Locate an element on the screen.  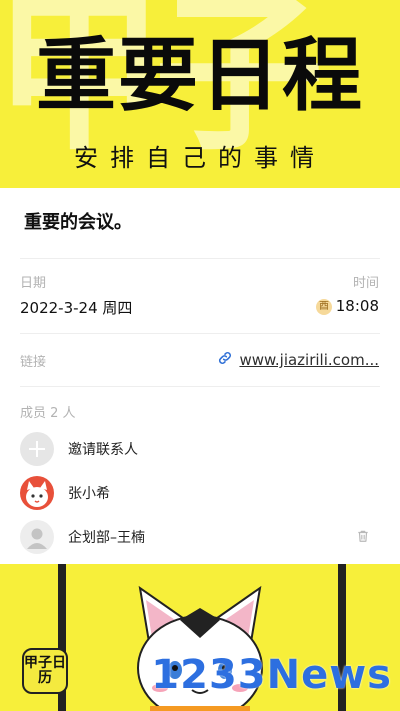
member-row: 张小希 is located at coordinates (65, 493).